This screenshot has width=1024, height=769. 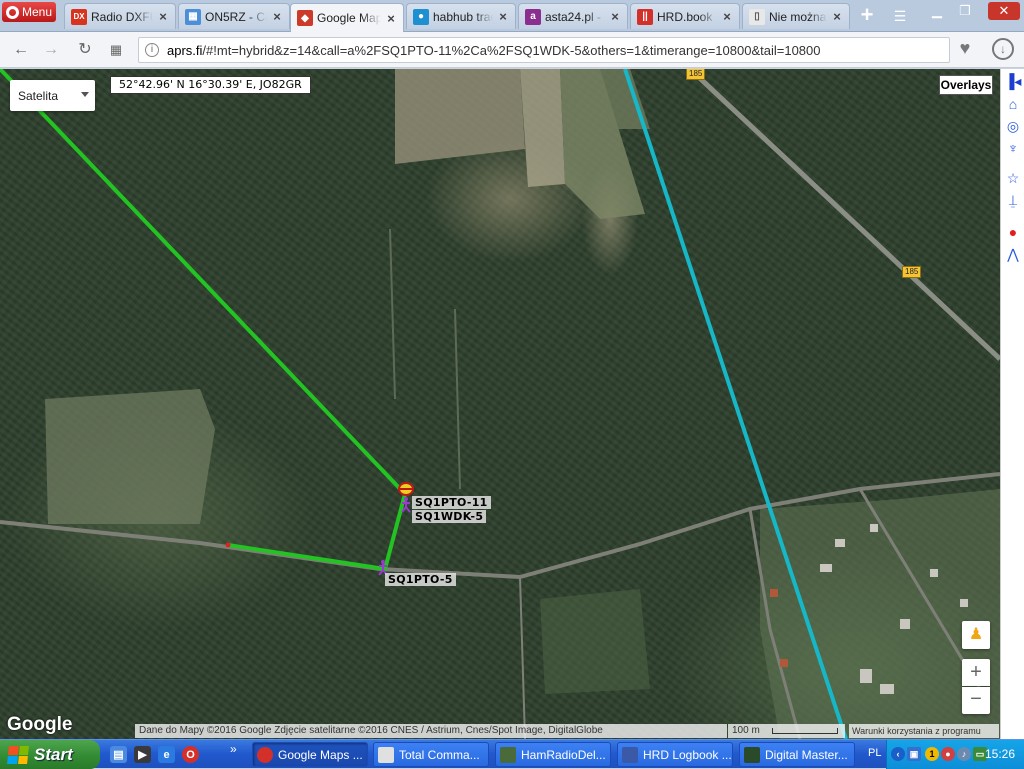 I want to click on opera-menu-button: Menu, so click(x=29, y=12).